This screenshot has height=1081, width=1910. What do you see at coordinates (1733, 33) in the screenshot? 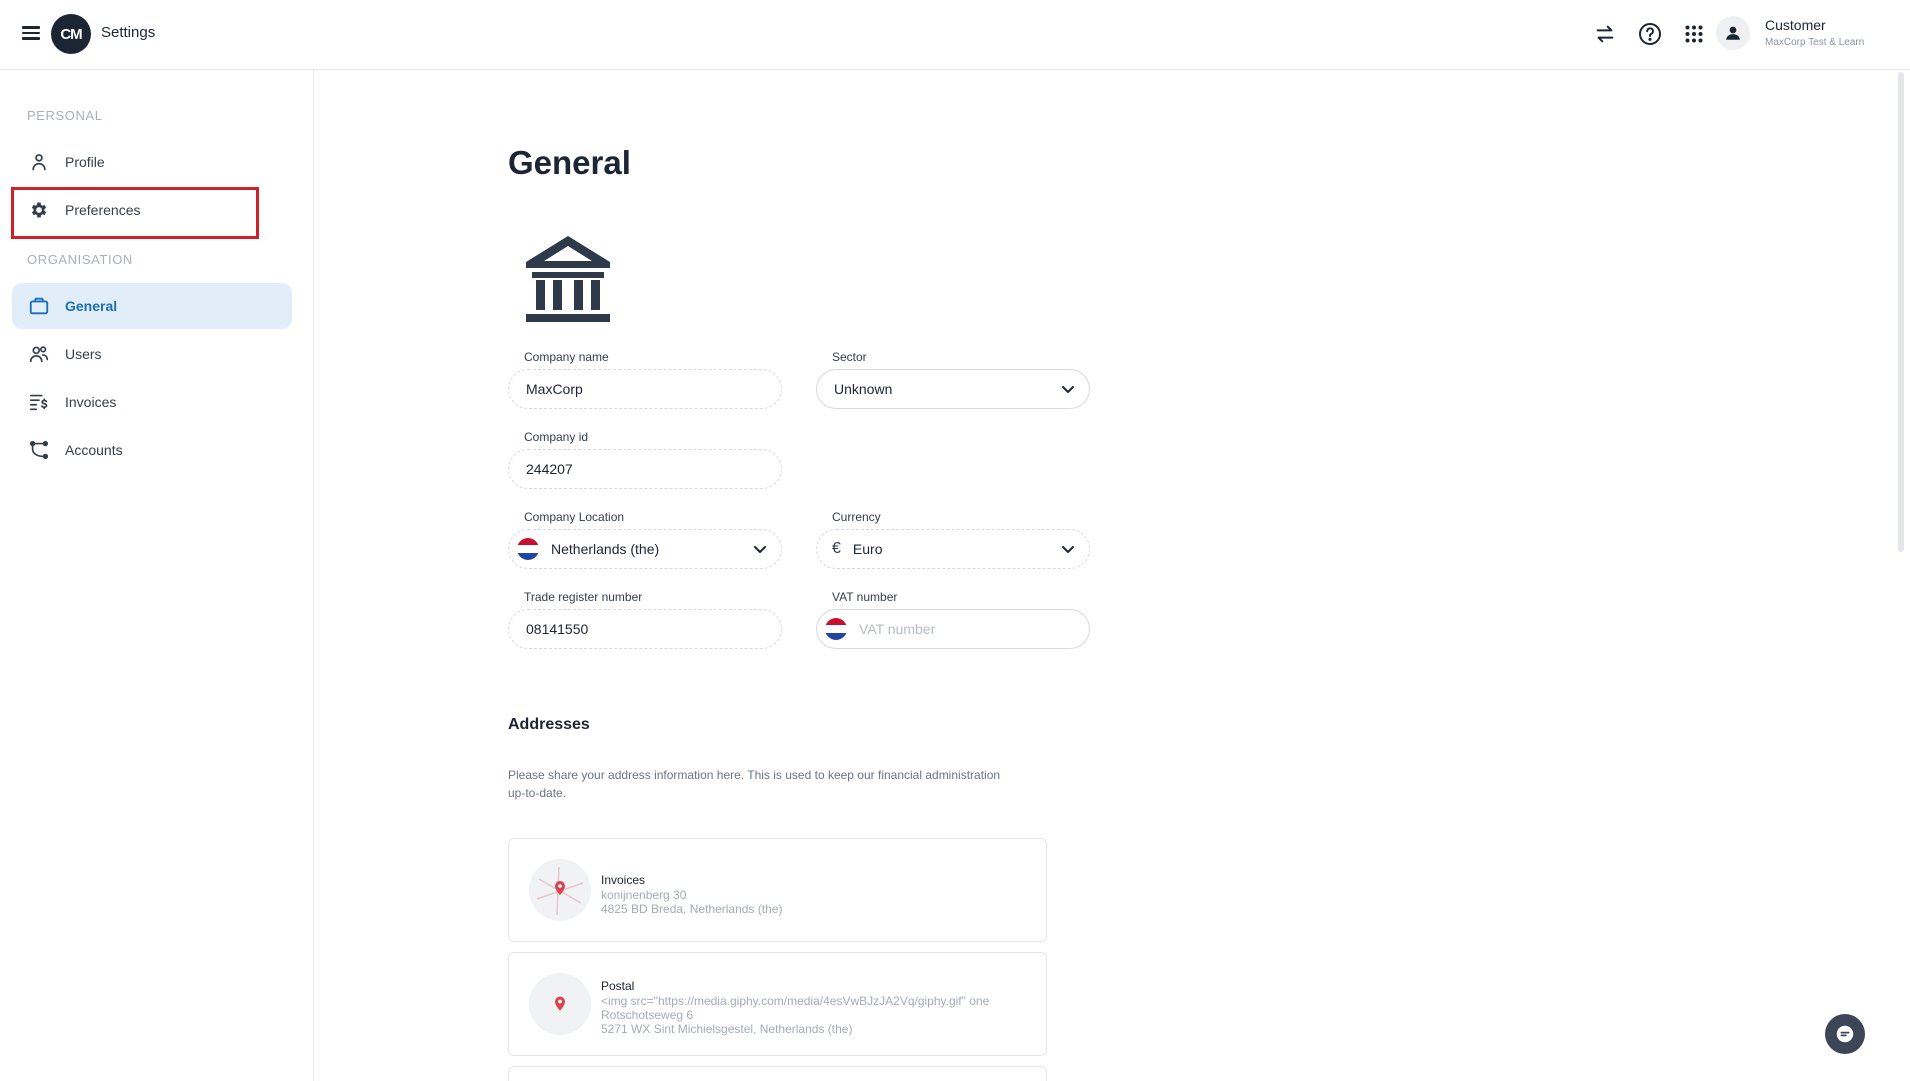
I see `user-avatar-icon` at bounding box center [1733, 33].